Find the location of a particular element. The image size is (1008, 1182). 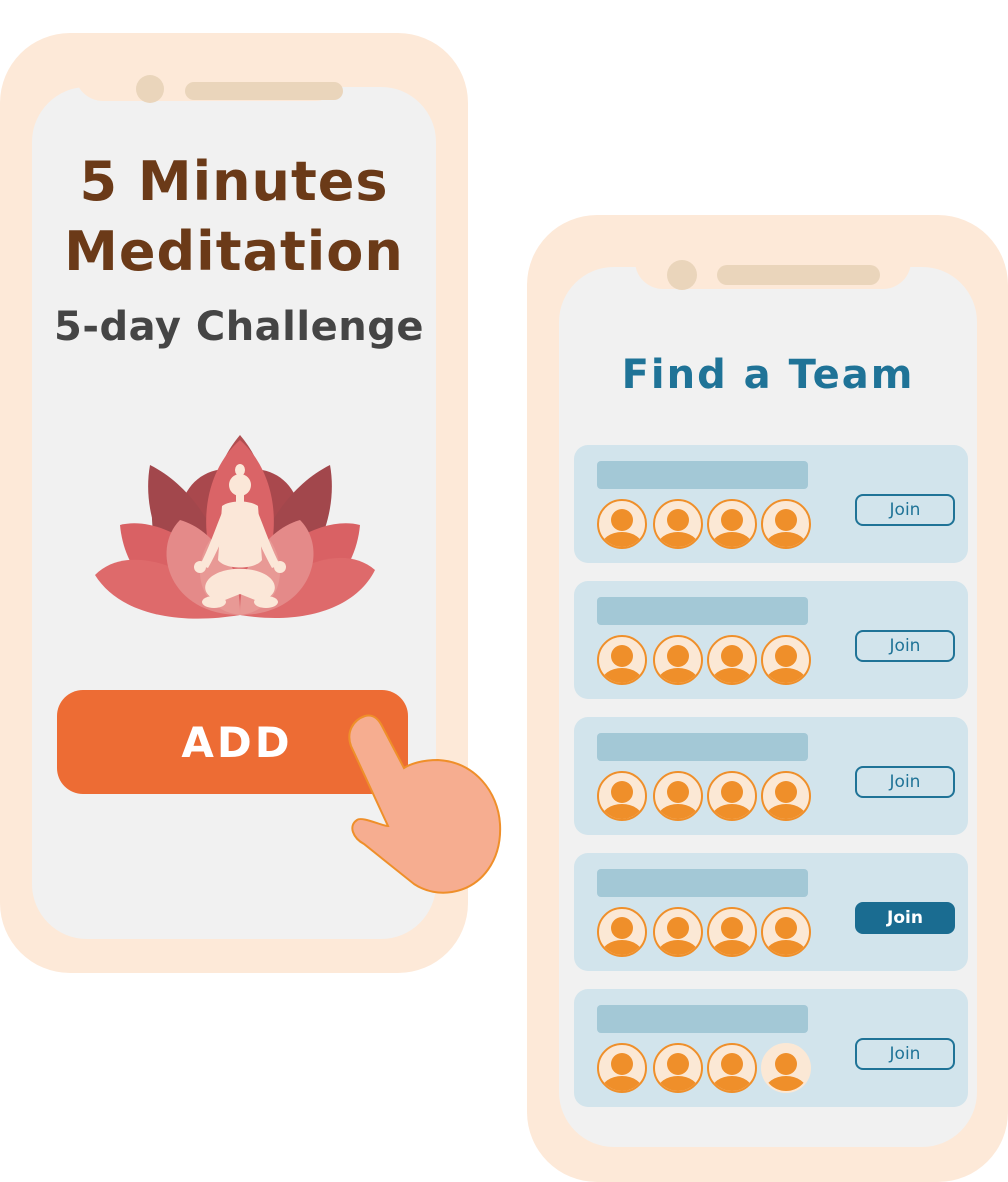

lotus-meditation-icon is located at coordinates (235, 527).